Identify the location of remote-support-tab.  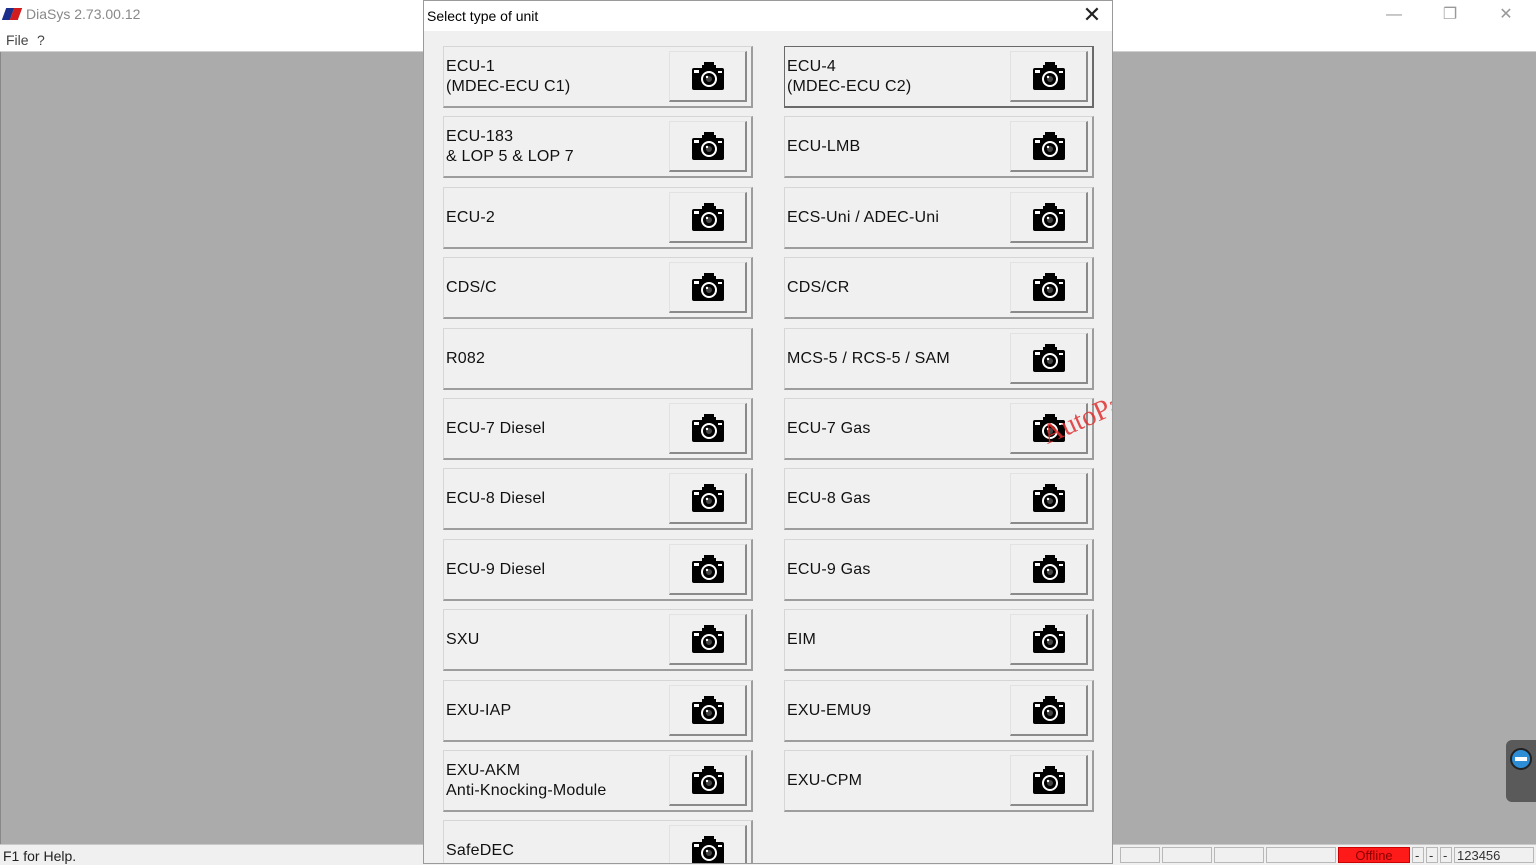
(1521, 771).